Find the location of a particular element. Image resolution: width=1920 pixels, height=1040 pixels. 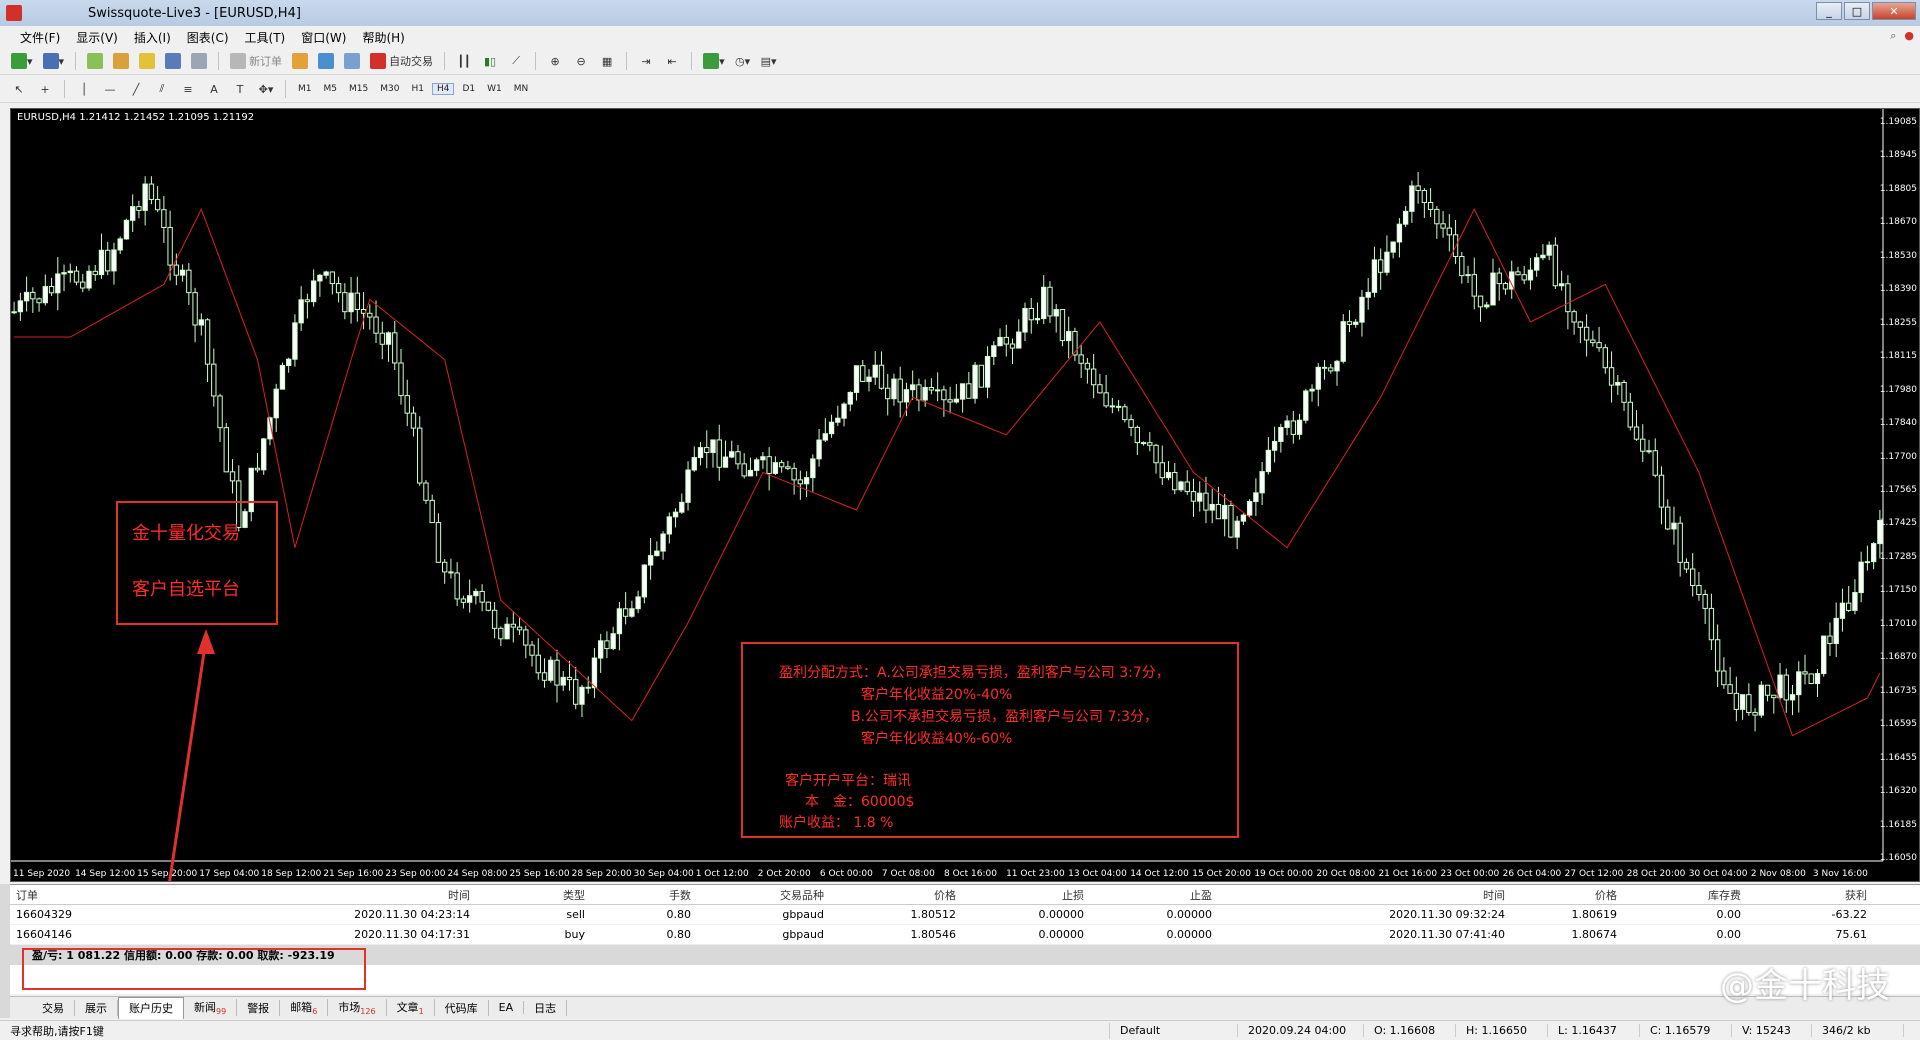

order-type: sell is located at coordinates (575, 914).